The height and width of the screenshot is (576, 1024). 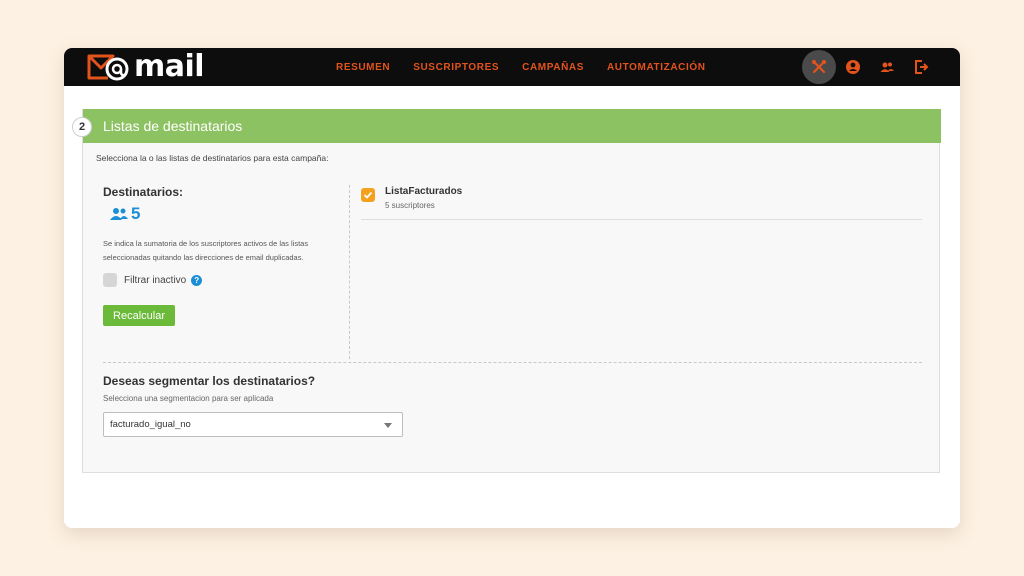 I want to click on tools-button, so click(x=819, y=67).